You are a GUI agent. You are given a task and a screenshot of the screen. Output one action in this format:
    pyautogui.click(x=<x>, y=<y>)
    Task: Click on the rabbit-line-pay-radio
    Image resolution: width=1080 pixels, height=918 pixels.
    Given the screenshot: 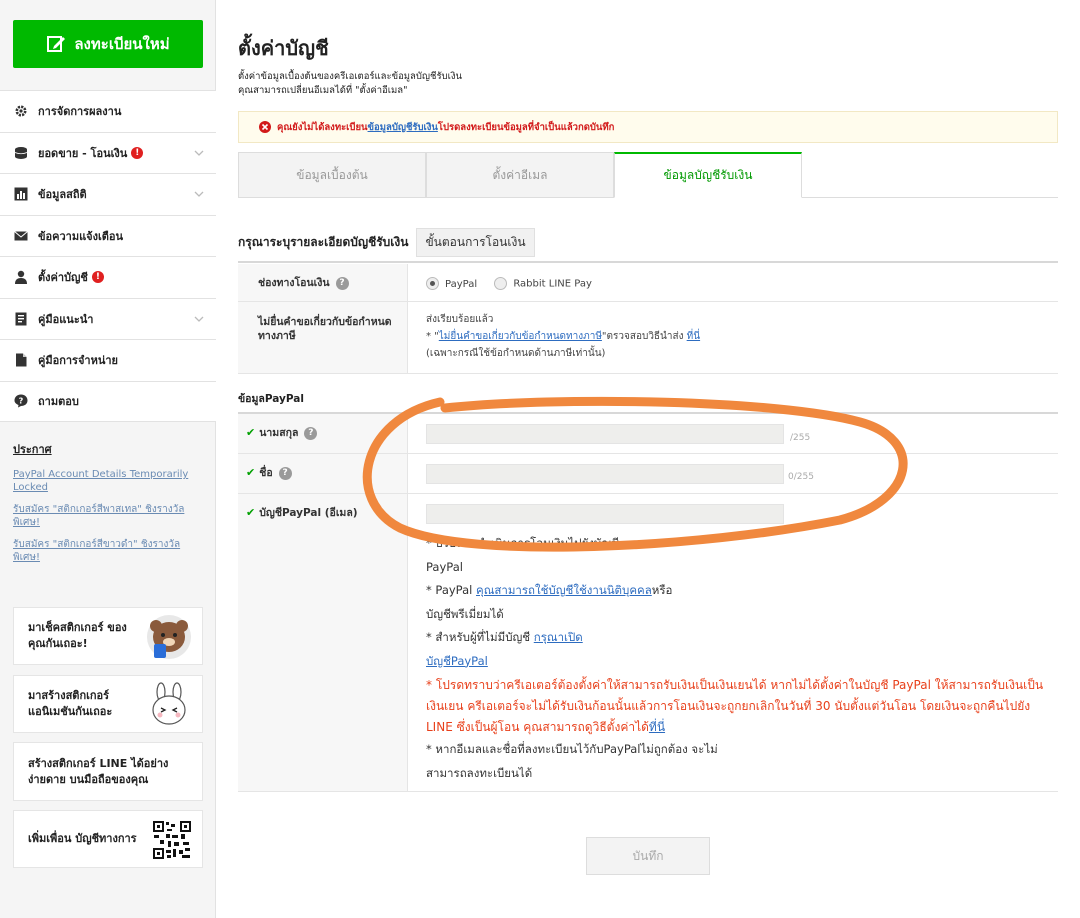 What is the action you would take?
    pyautogui.click(x=501, y=283)
    